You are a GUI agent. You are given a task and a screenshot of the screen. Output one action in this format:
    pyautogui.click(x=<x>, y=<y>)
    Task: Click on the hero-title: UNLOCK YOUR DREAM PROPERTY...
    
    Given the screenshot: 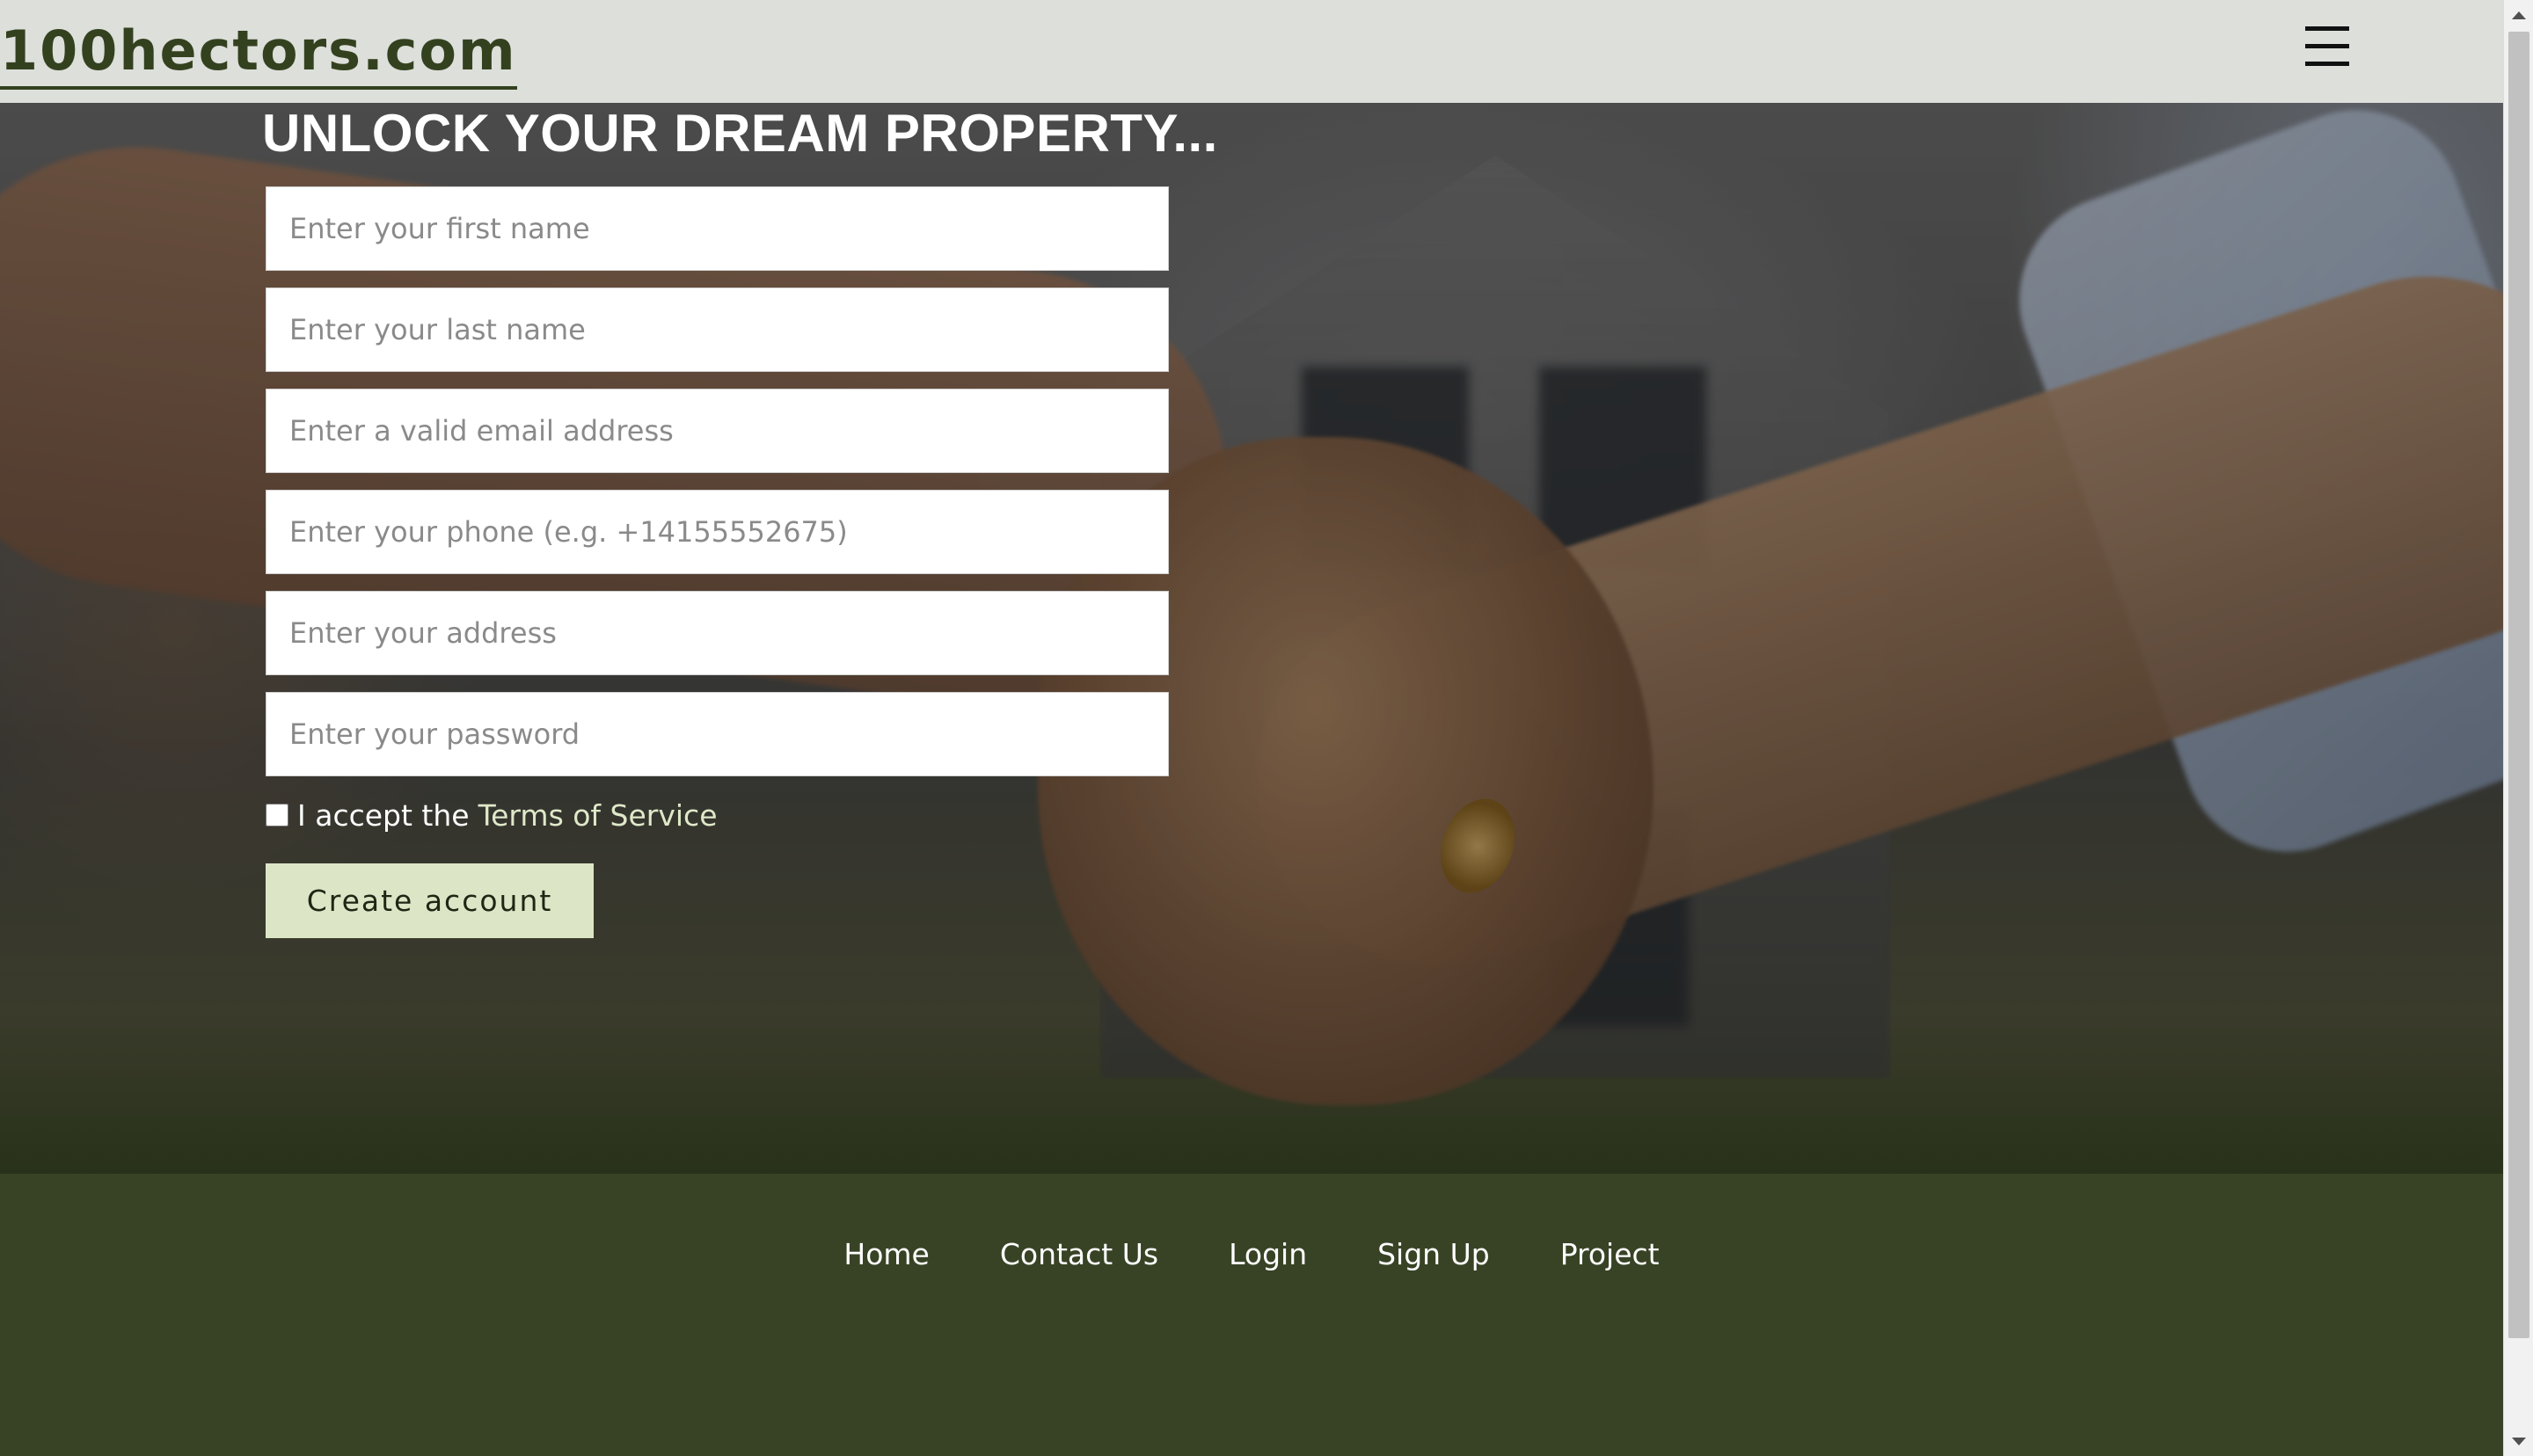 What is the action you would take?
    pyautogui.click(x=740, y=133)
    